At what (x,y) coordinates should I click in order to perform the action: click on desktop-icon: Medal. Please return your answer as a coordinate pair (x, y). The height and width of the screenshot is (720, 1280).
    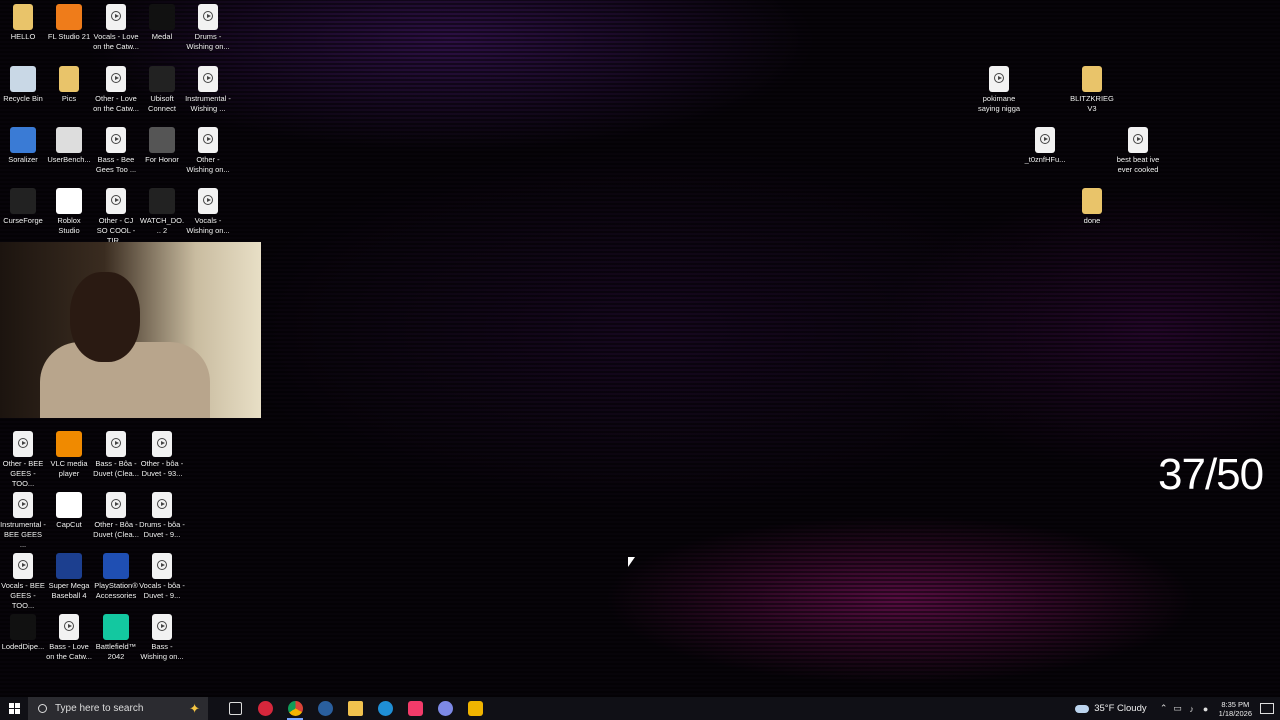
    Looking at the image, I should click on (162, 23).